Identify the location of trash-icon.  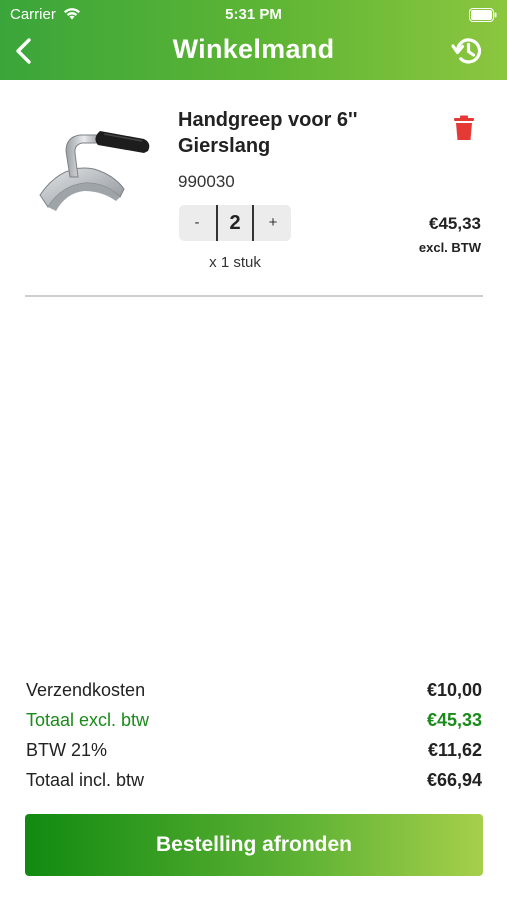
(464, 128).